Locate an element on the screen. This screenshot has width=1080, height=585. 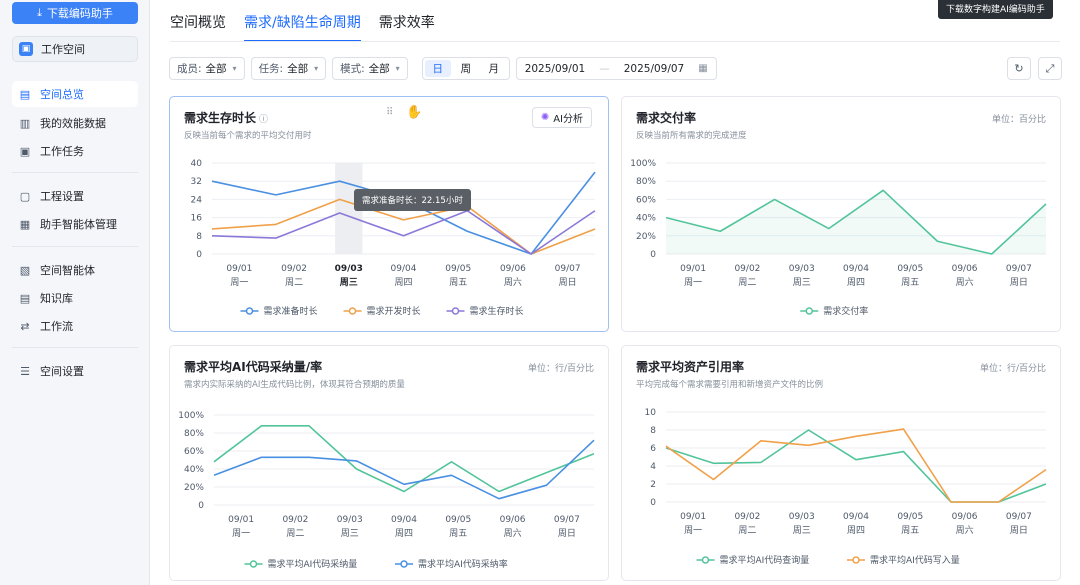
tab-efficiency: 需求效率 is located at coordinates (407, 27).